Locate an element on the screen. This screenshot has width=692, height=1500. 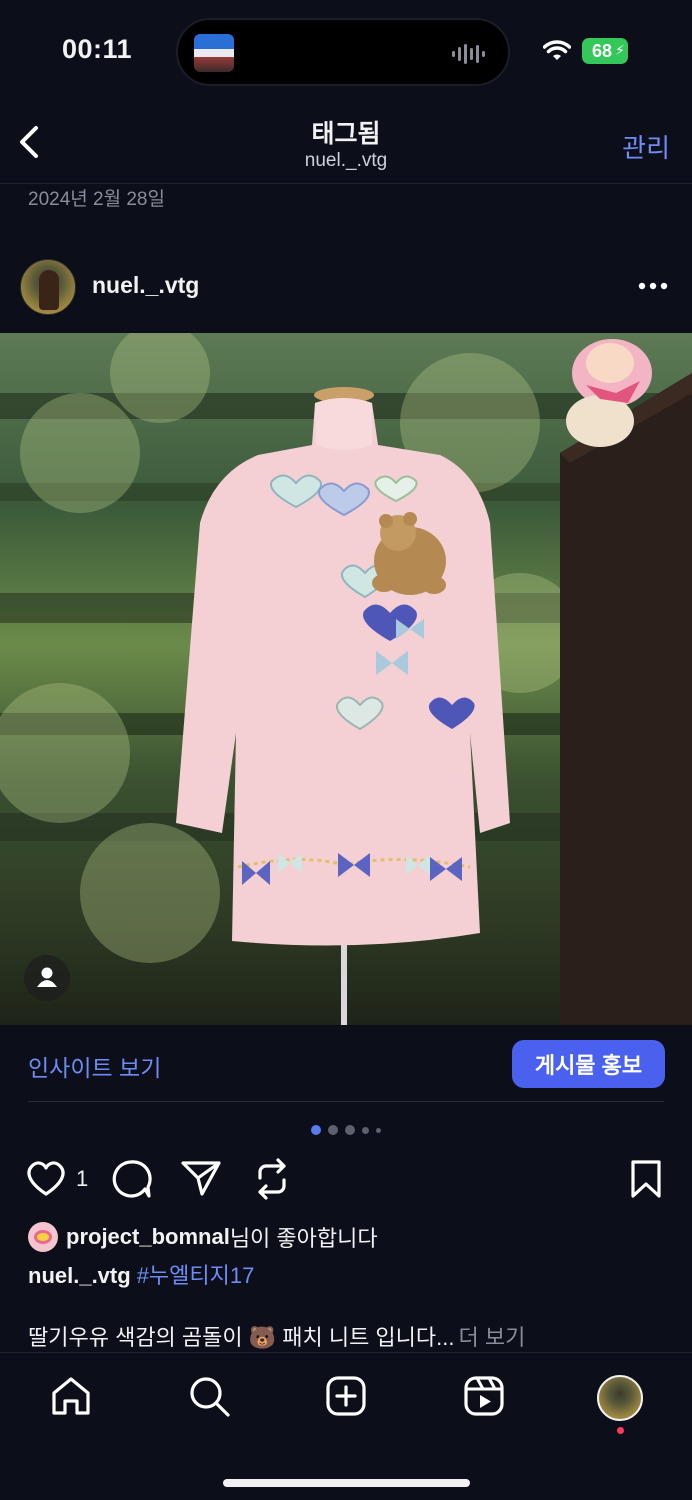
author-avatar is located at coordinates (48, 287).